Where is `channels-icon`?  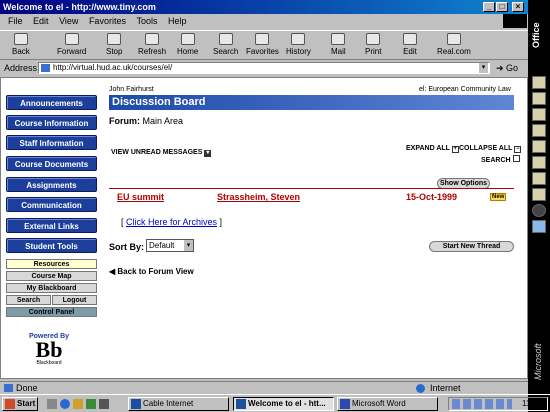
channels-icon is located at coordinates (91, 404).